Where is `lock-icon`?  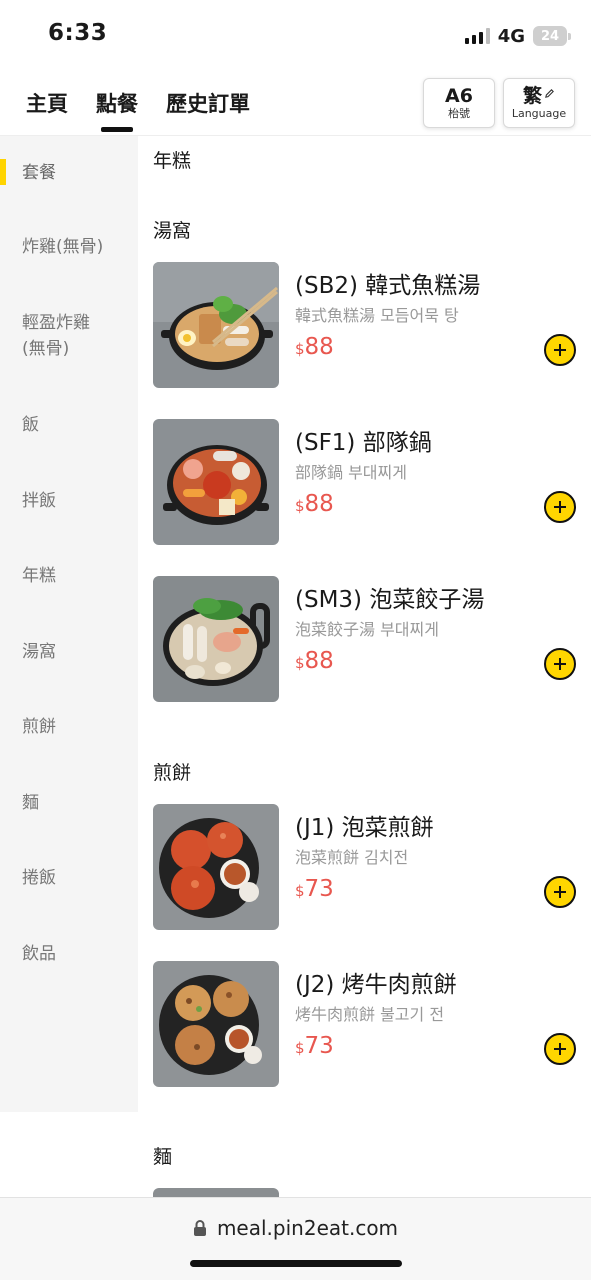
lock-icon is located at coordinates (200, 1228).